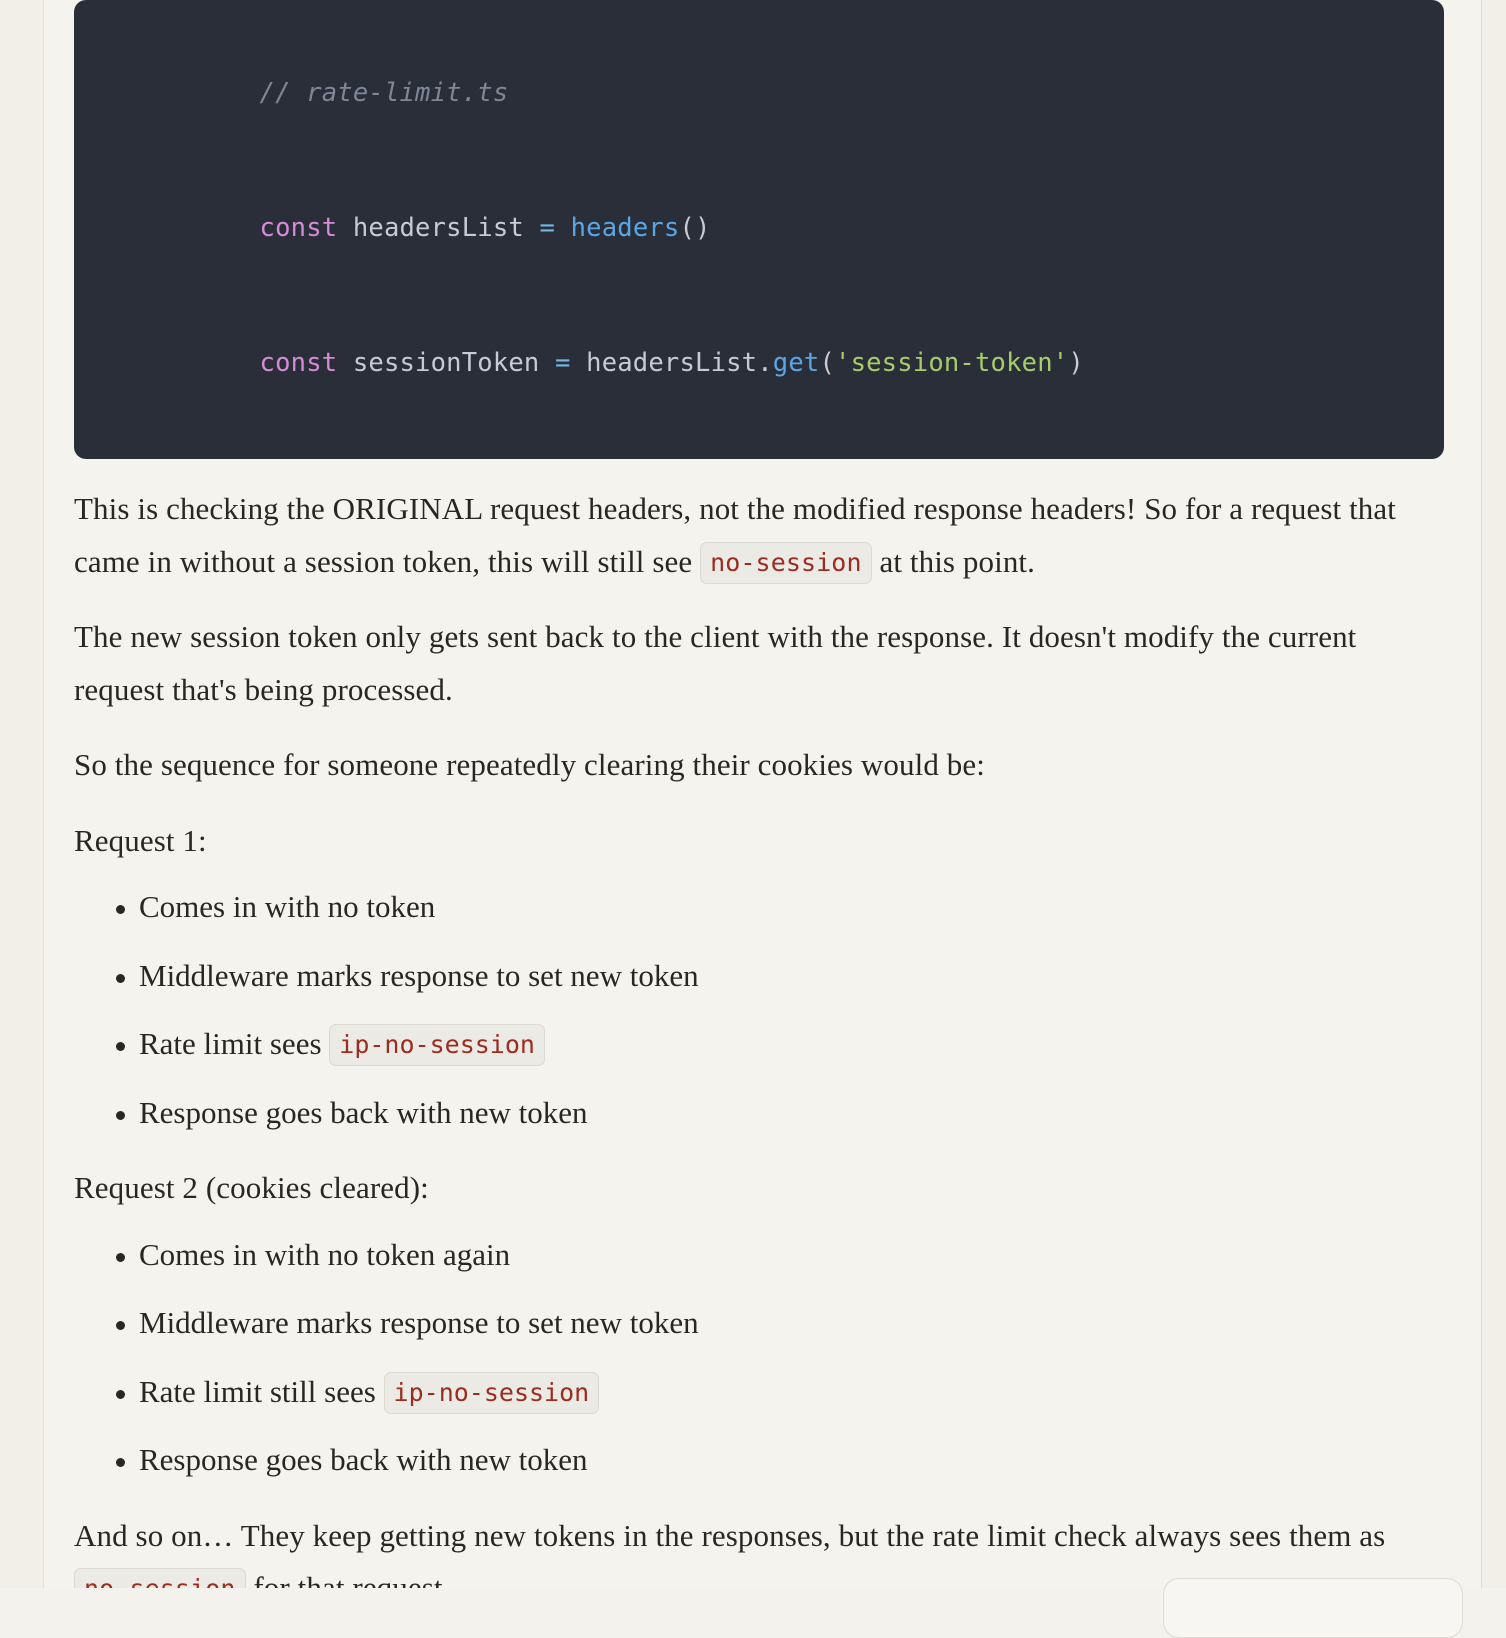  What do you see at coordinates (140, 840) in the screenshot?
I see `heading-request-1: Request 1:` at bounding box center [140, 840].